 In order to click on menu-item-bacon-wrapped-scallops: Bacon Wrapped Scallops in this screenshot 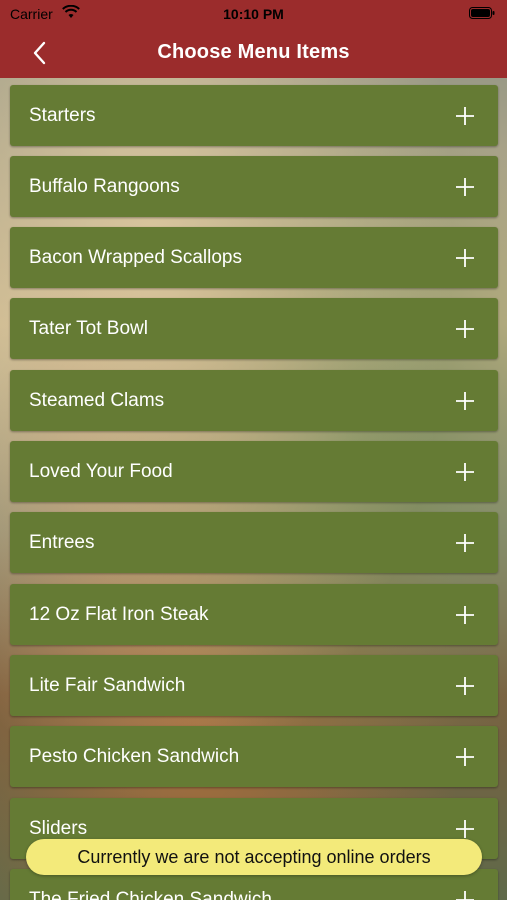, I will do `click(254, 257)`.